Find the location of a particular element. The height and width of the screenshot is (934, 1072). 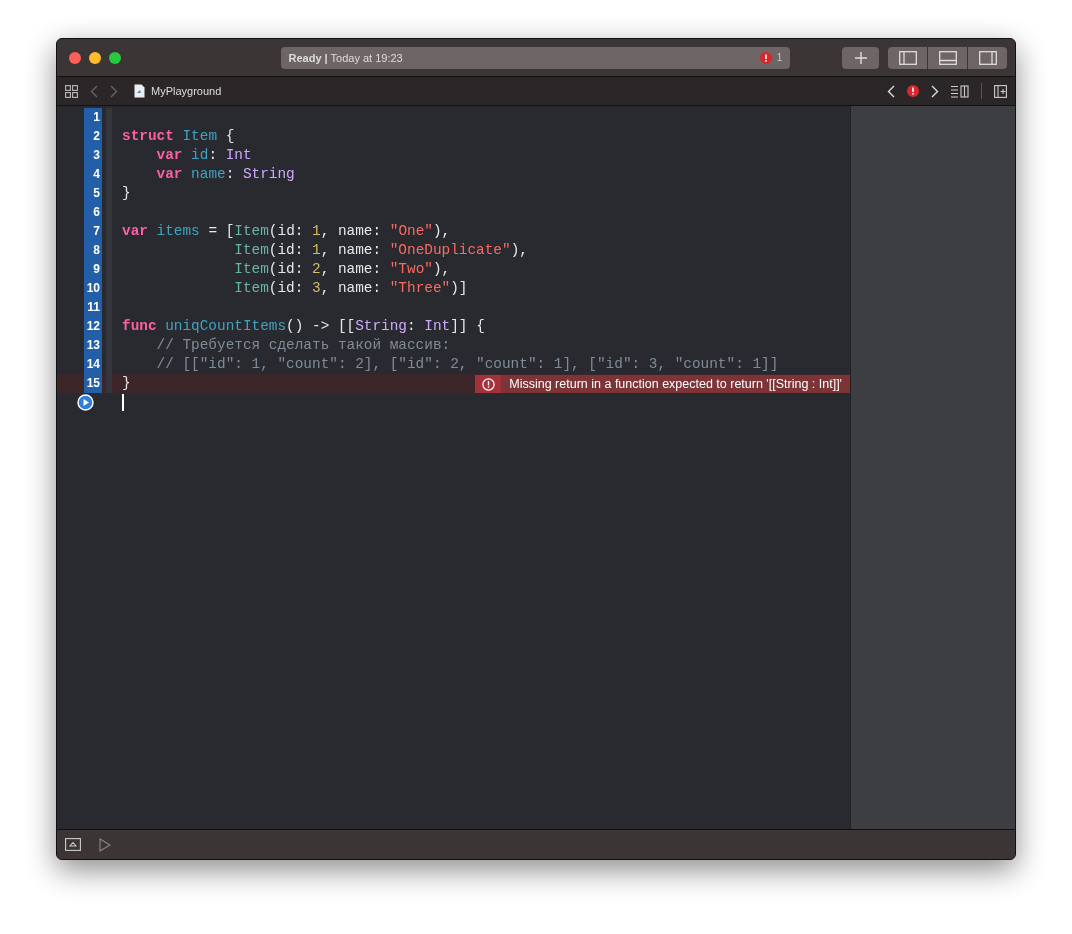

debug-area-toggle-button is located at coordinates (948, 57).